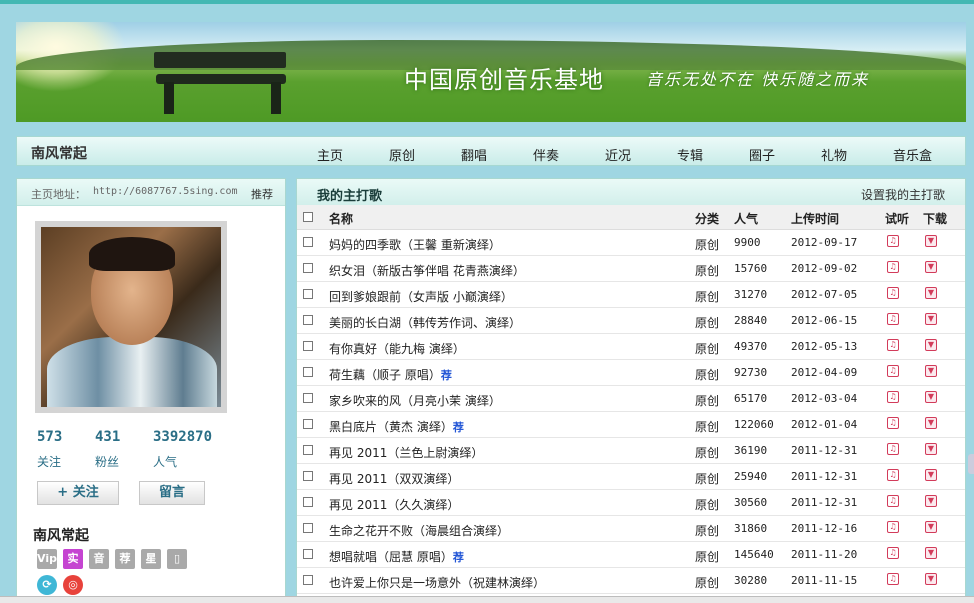 Image resolution: width=974 pixels, height=603 pixels. What do you see at coordinates (903, 194) in the screenshot?
I see `set-featured-songs-link: 设置我的主打歌` at bounding box center [903, 194].